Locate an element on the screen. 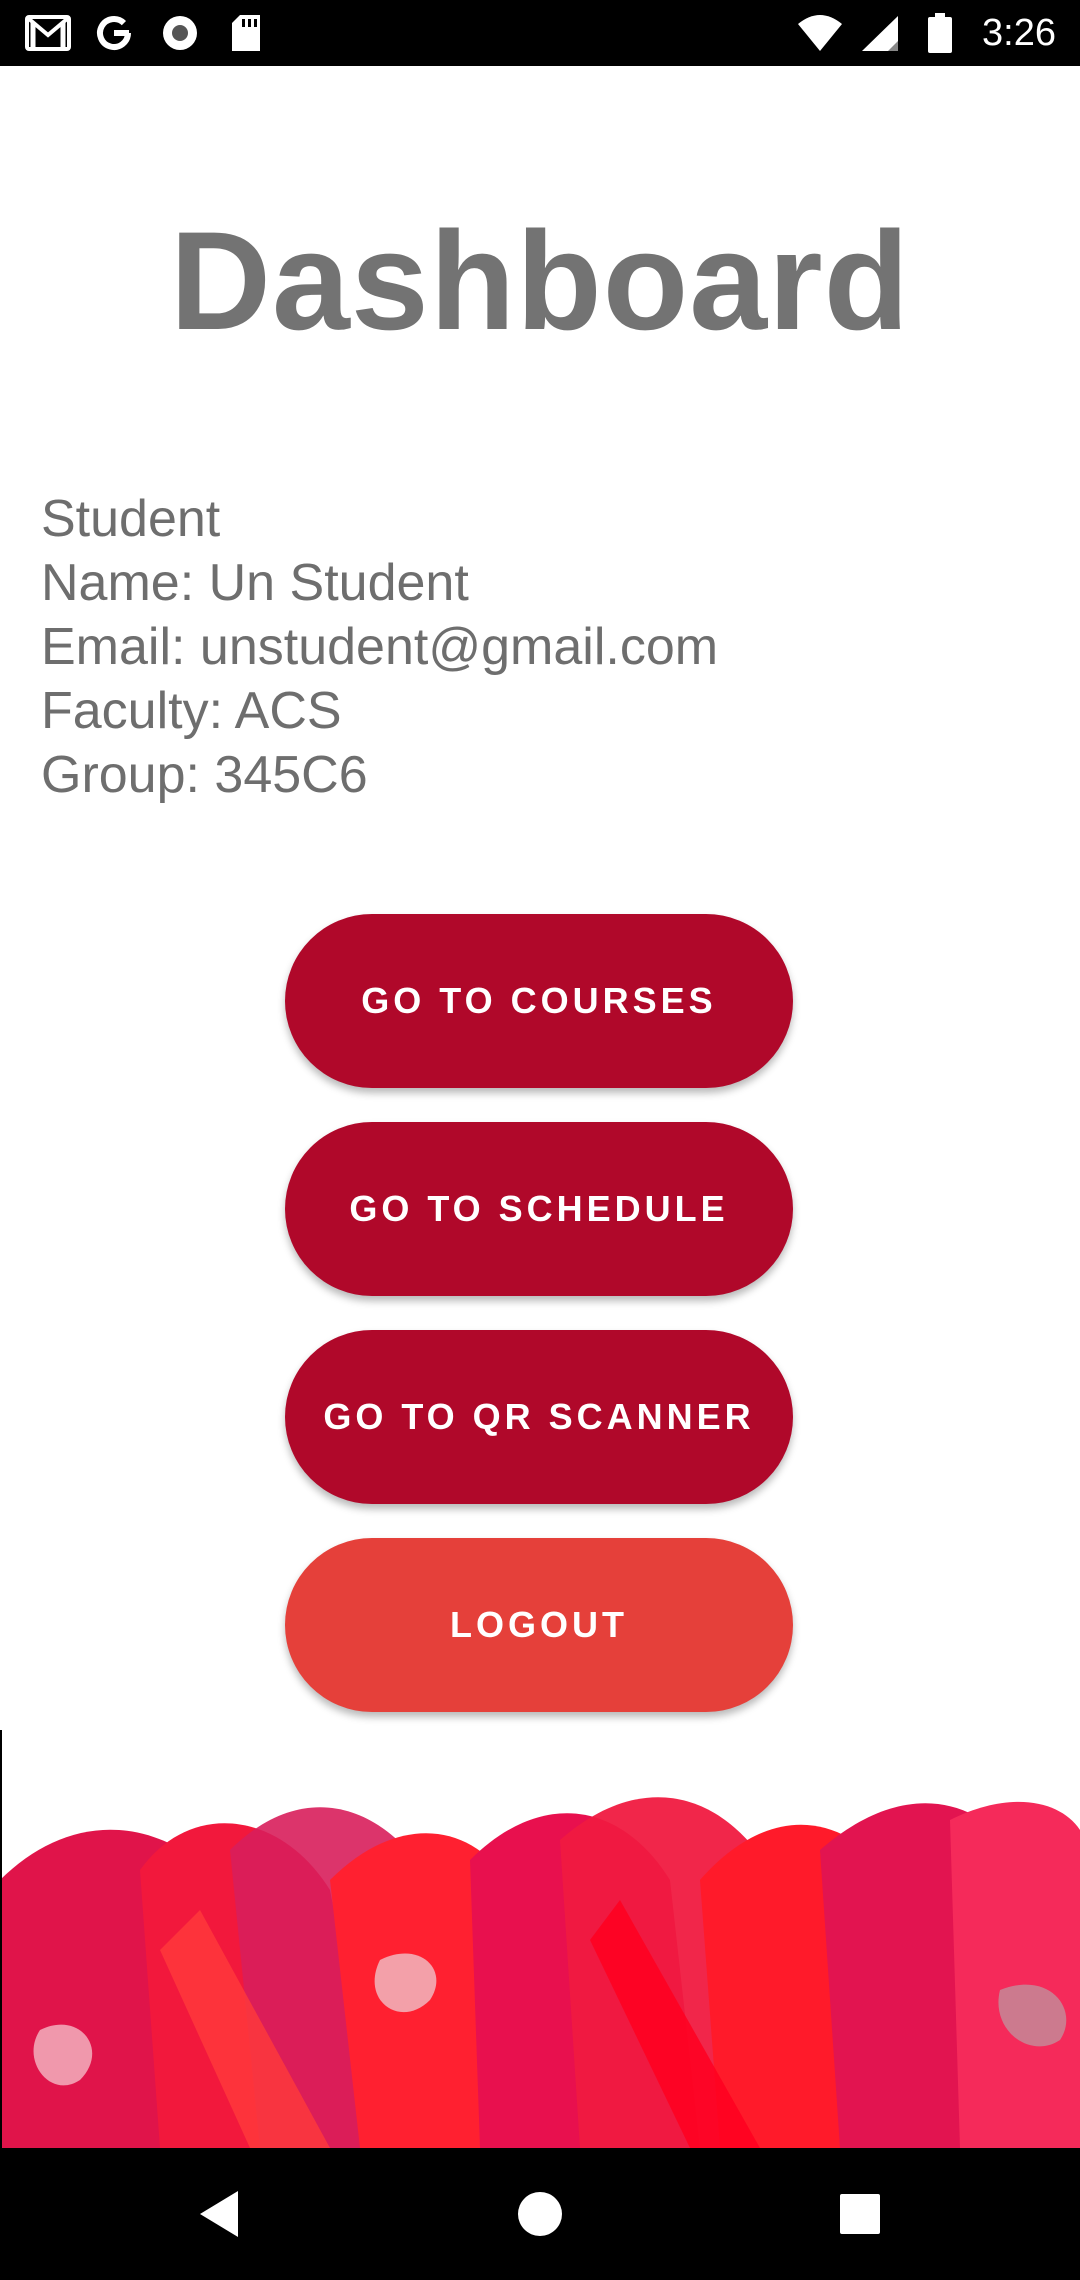 The image size is (1080, 2280). go-to-courses-button: GO TO COURSES is located at coordinates (539, 1001).